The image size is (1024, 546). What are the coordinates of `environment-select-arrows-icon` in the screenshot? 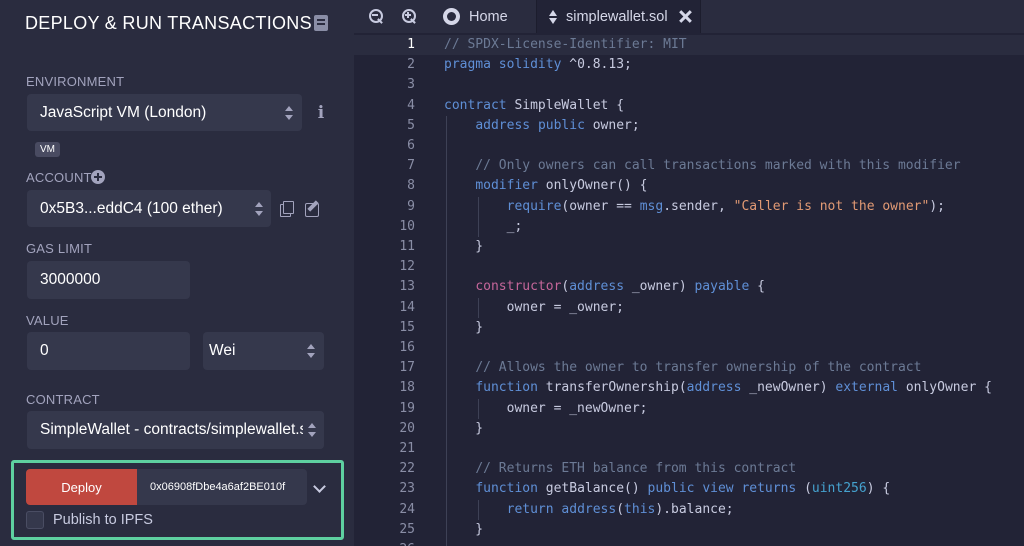 It's located at (289, 113).